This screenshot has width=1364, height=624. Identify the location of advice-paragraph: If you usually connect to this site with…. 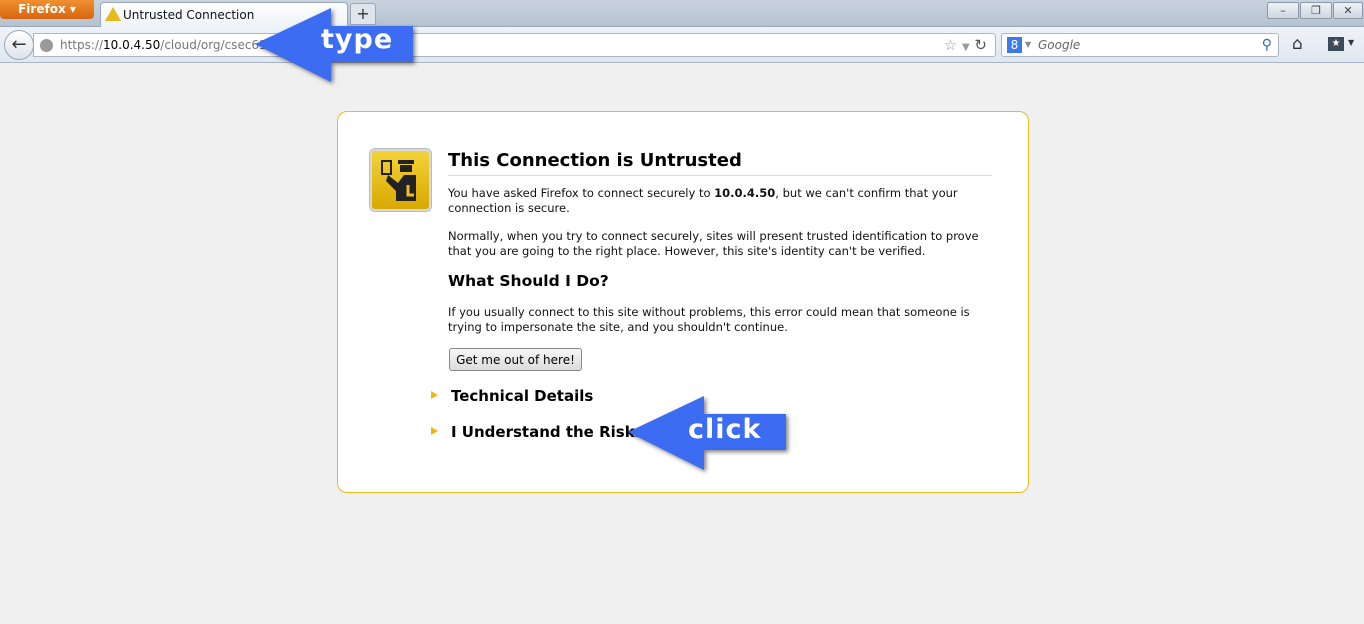
(709, 319).